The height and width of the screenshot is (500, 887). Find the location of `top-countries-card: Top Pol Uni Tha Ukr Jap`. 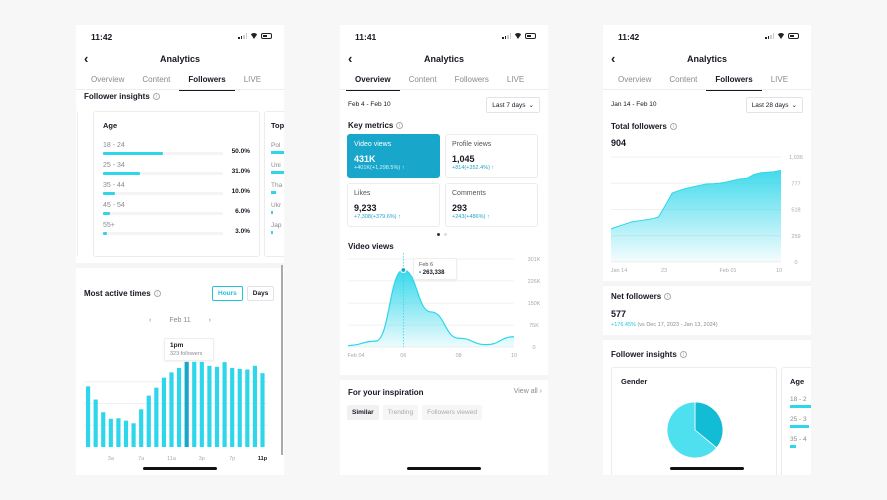

top-countries-card: Top Pol Uni Tha Ukr Jap is located at coordinates (274, 184).